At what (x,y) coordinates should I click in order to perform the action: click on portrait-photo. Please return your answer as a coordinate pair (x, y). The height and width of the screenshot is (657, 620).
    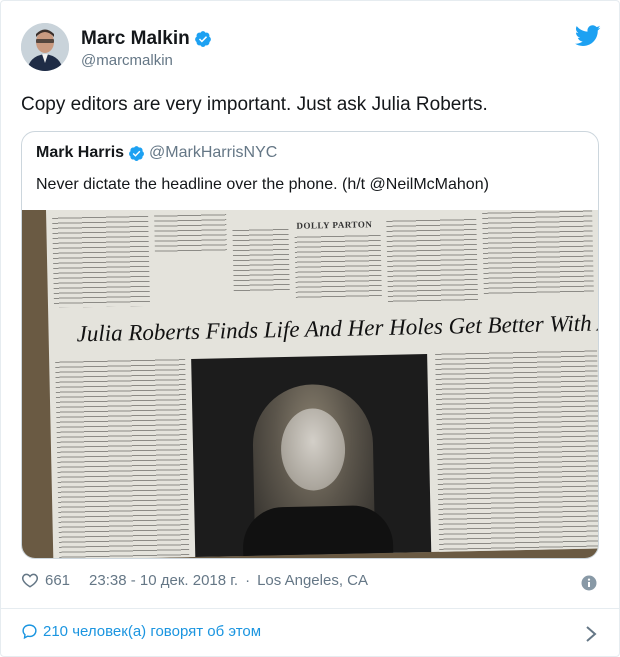
    Looking at the image, I should click on (311, 455).